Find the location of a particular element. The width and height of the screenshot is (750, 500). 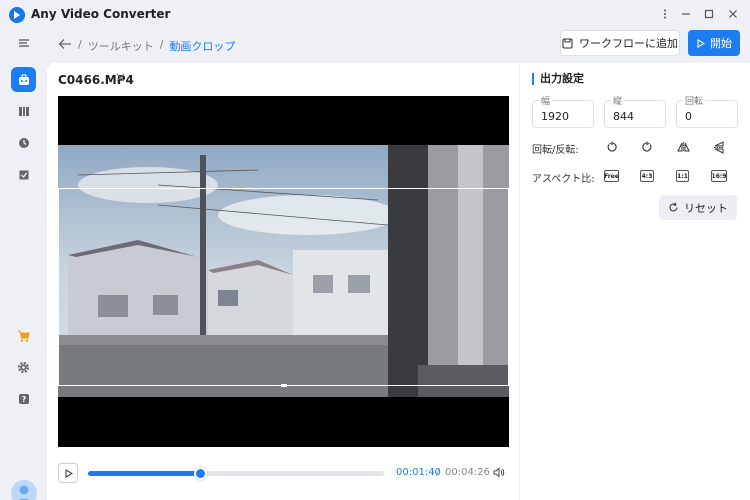

sidebar-item-library is located at coordinates (23, 110).